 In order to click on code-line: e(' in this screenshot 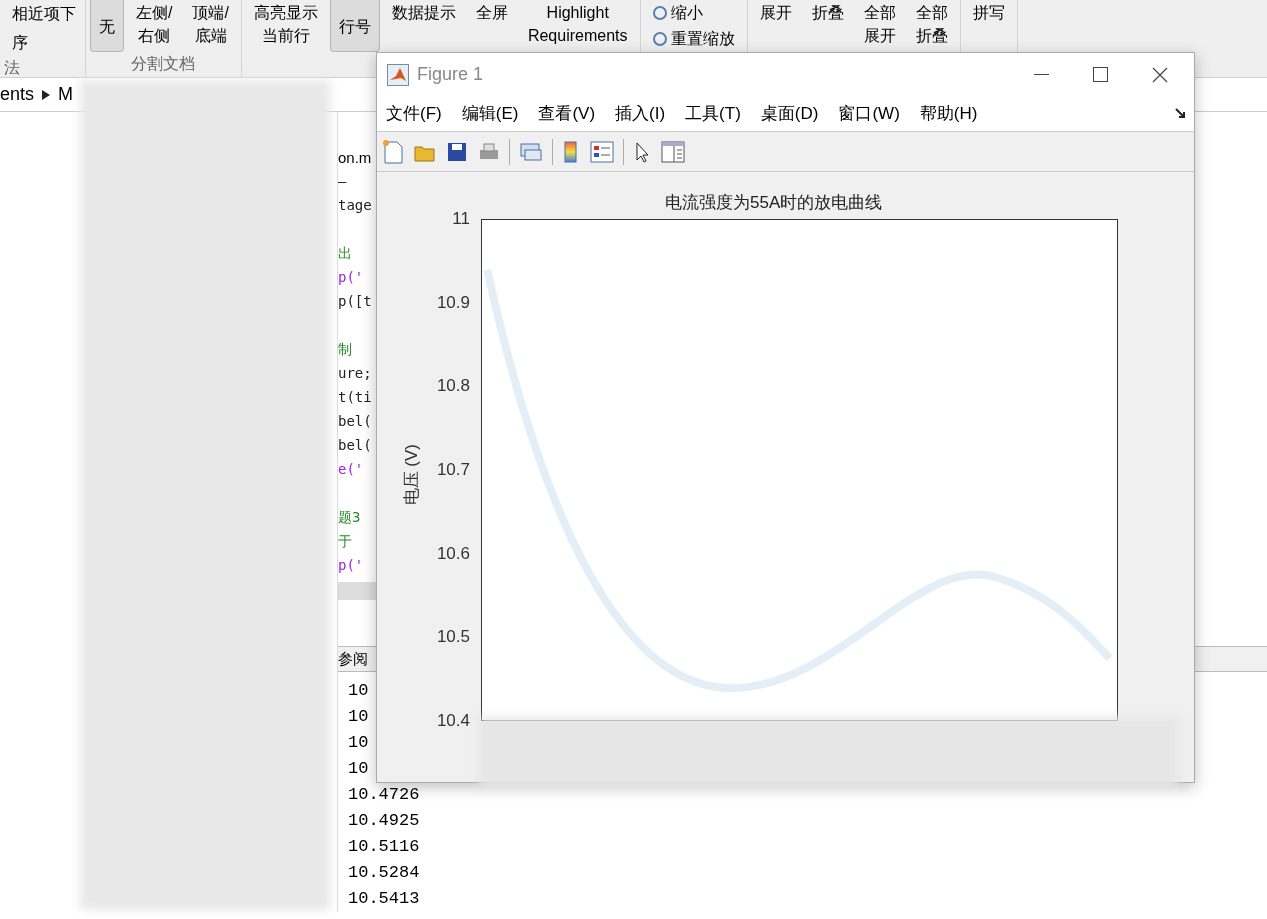, I will do `click(351, 469)`.